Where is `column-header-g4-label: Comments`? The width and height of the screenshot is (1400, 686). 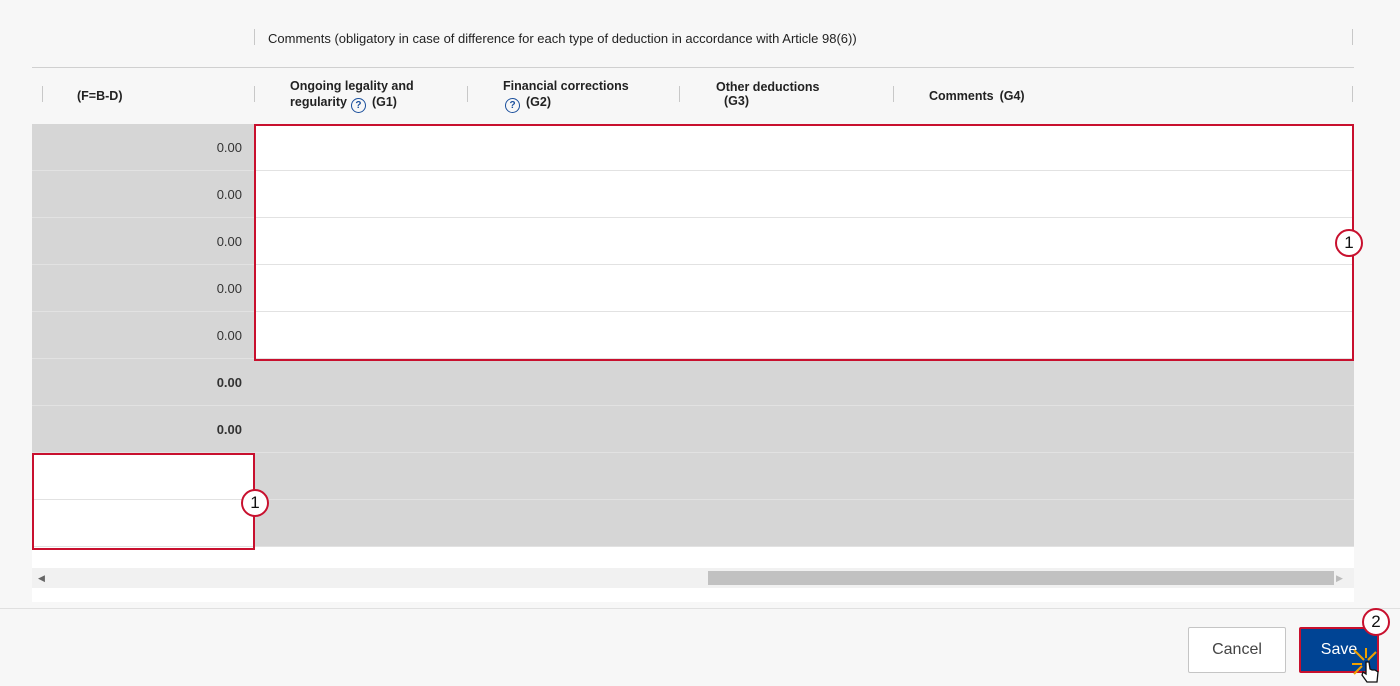
column-header-g4-label: Comments is located at coordinates (961, 96).